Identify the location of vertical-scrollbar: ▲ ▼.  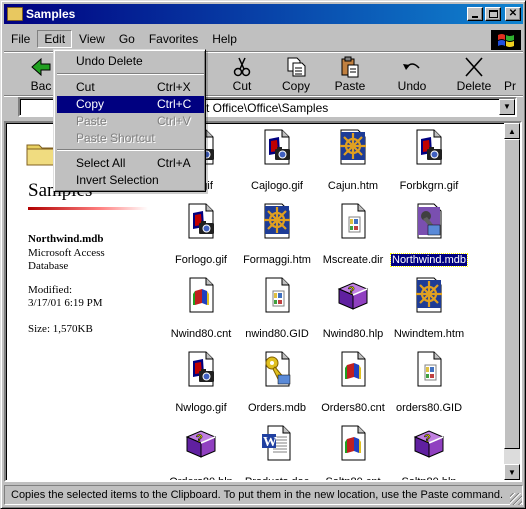
(512, 301).